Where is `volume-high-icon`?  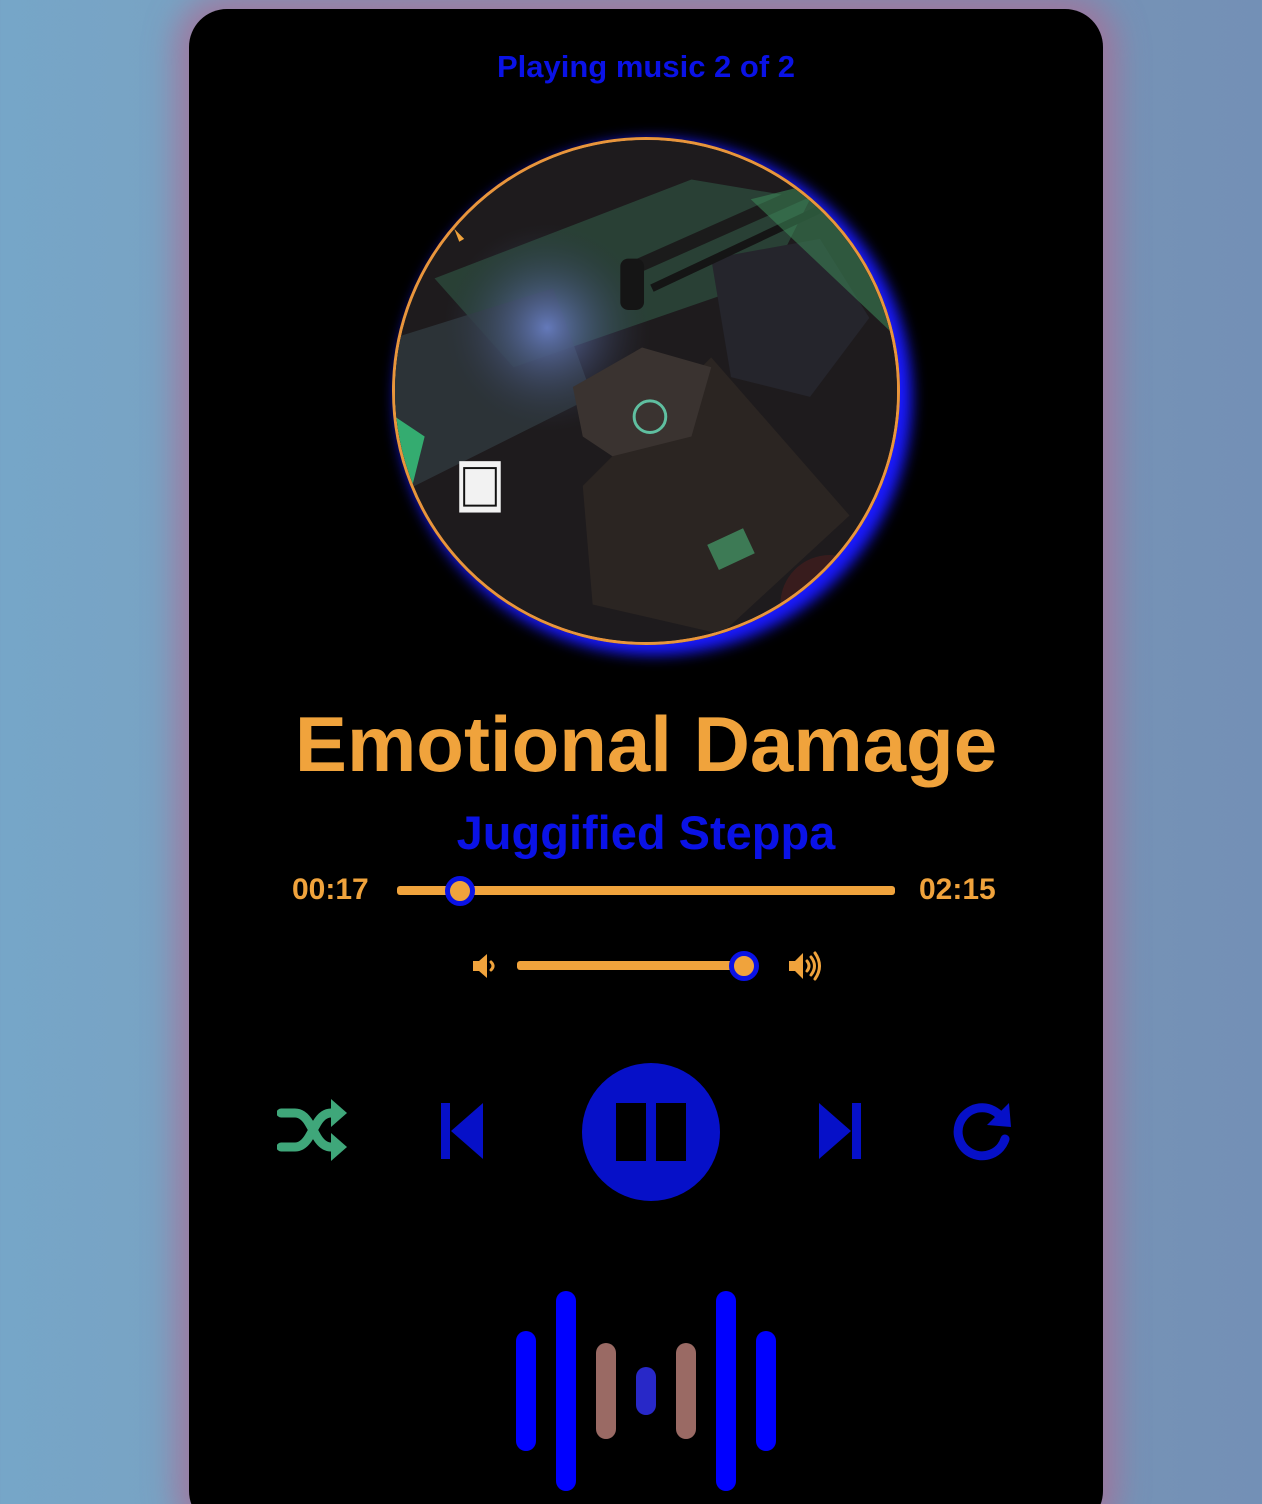 volume-high-icon is located at coordinates (805, 966).